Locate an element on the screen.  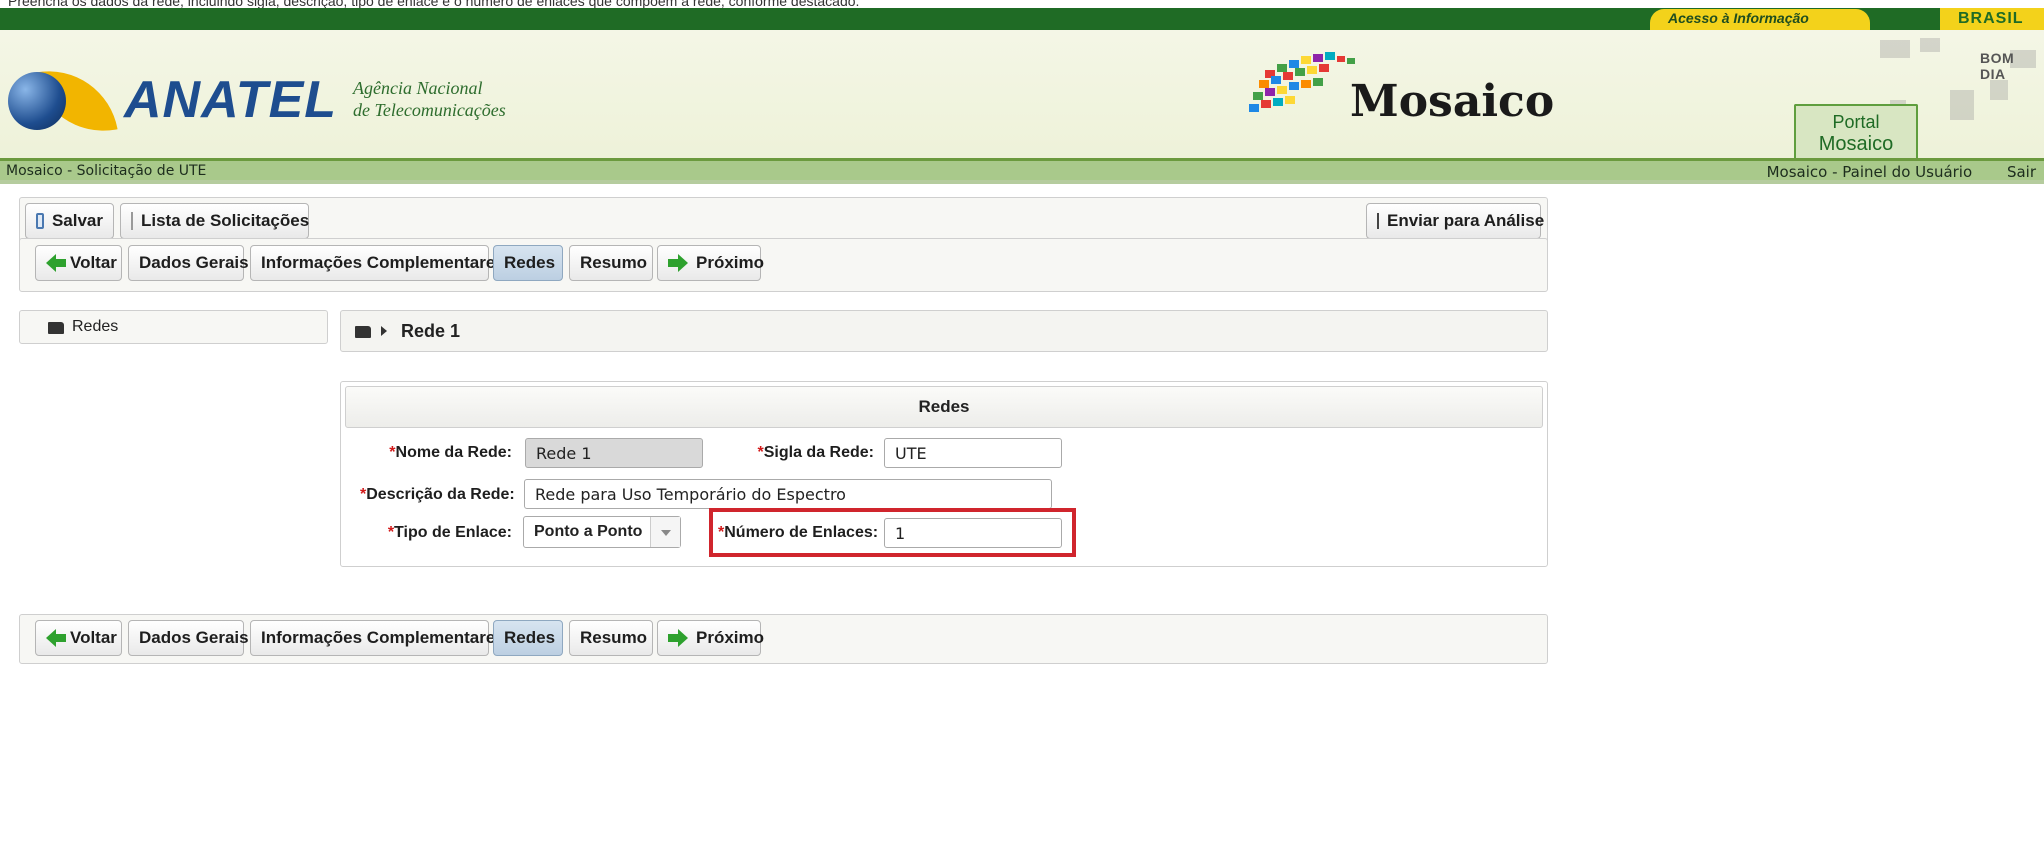
step-general-data: Dados Gerais is located at coordinates (188, 263).